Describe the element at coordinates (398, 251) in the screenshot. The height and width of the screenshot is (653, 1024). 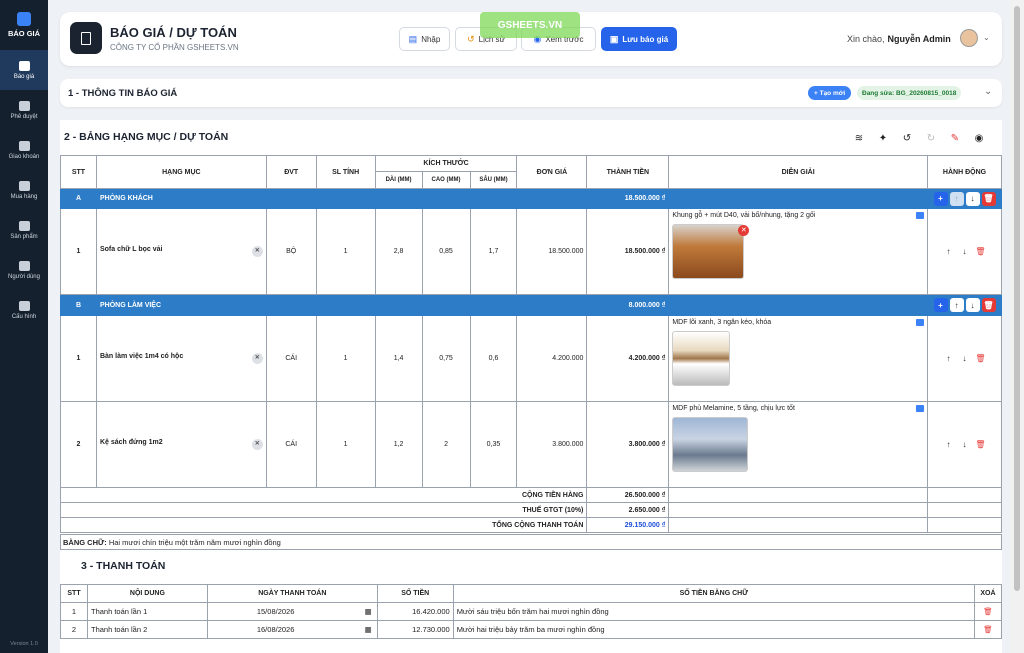
I see `row-len: 2,8` at that location.